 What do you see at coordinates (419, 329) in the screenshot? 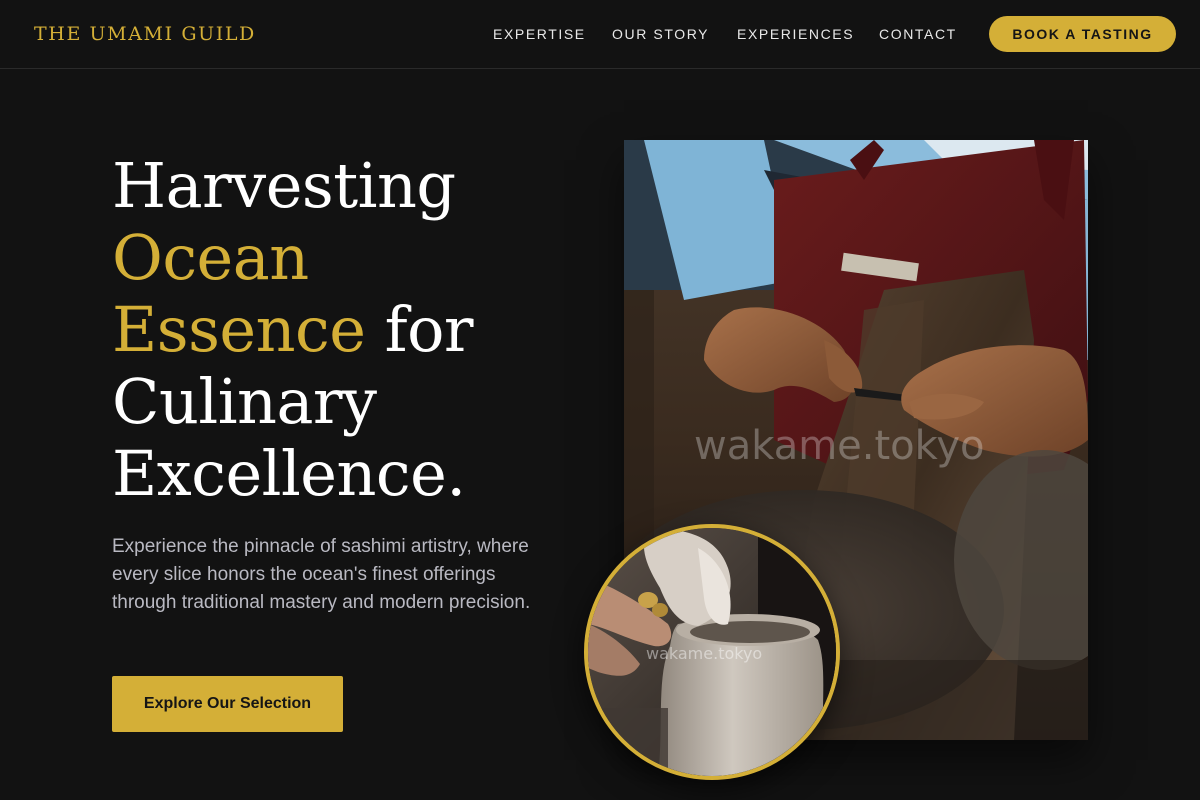
I see `hero-title-line-3-rest: for` at bounding box center [419, 329].